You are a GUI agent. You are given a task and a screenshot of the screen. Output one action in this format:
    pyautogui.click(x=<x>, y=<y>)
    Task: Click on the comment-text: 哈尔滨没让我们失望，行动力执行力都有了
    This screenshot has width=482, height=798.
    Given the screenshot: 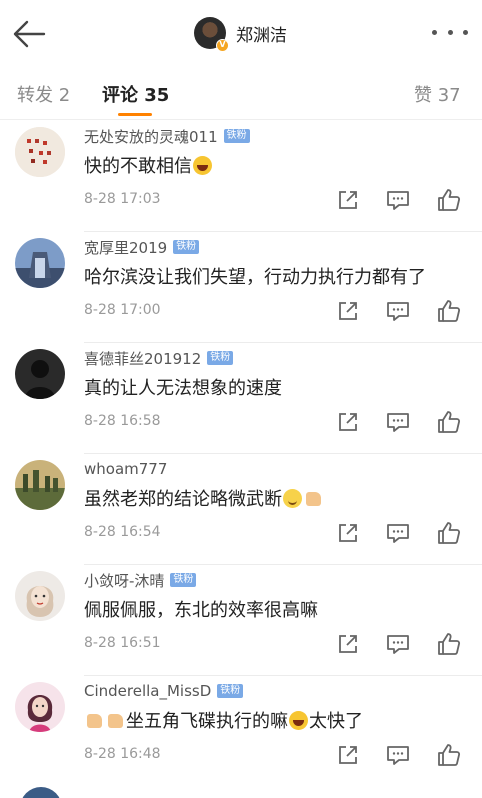 What is the action you would take?
    pyautogui.click(x=255, y=276)
    